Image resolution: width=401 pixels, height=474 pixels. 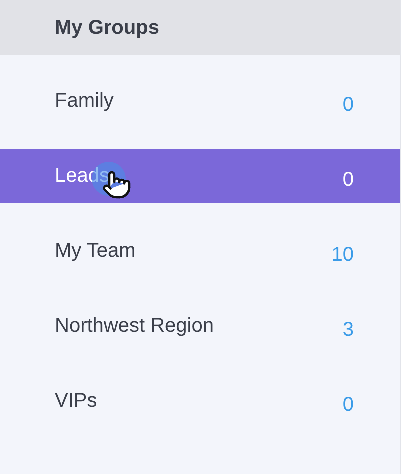 What do you see at coordinates (200, 401) in the screenshot?
I see `group-item: VIPs 0` at bounding box center [200, 401].